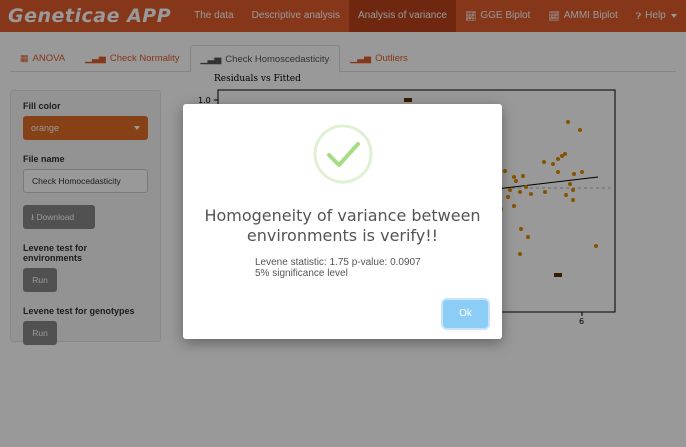 The height and width of the screenshot is (447, 686). I want to click on levene-statistic-text: Levene statistic: 1.75 p-value: 0.0907, so click(338, 262).